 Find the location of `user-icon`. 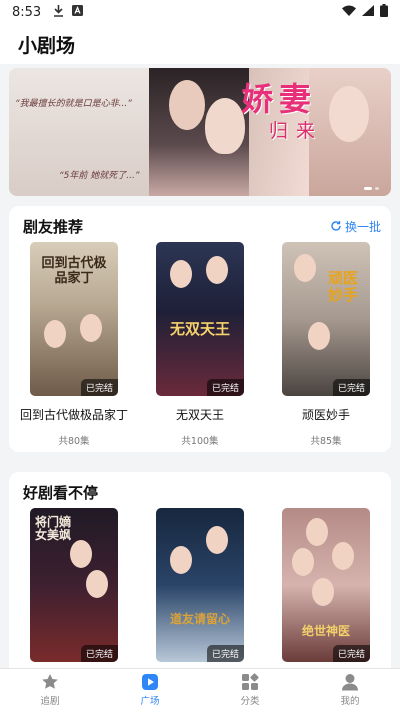

user-icon is located at coordinates (350, 681).